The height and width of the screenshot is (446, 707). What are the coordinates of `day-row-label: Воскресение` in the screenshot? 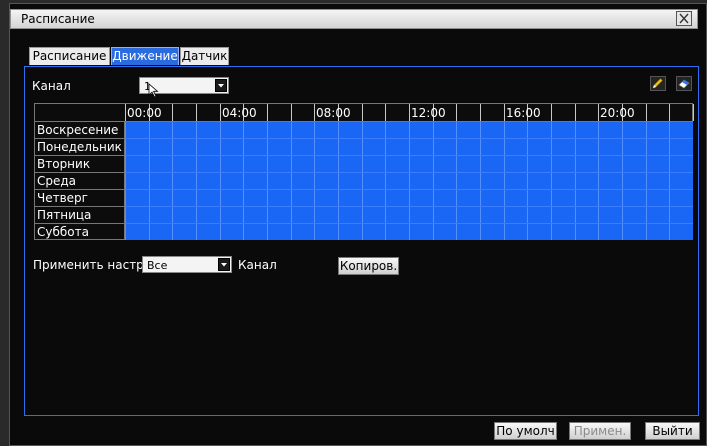 It's located at (80, 129).